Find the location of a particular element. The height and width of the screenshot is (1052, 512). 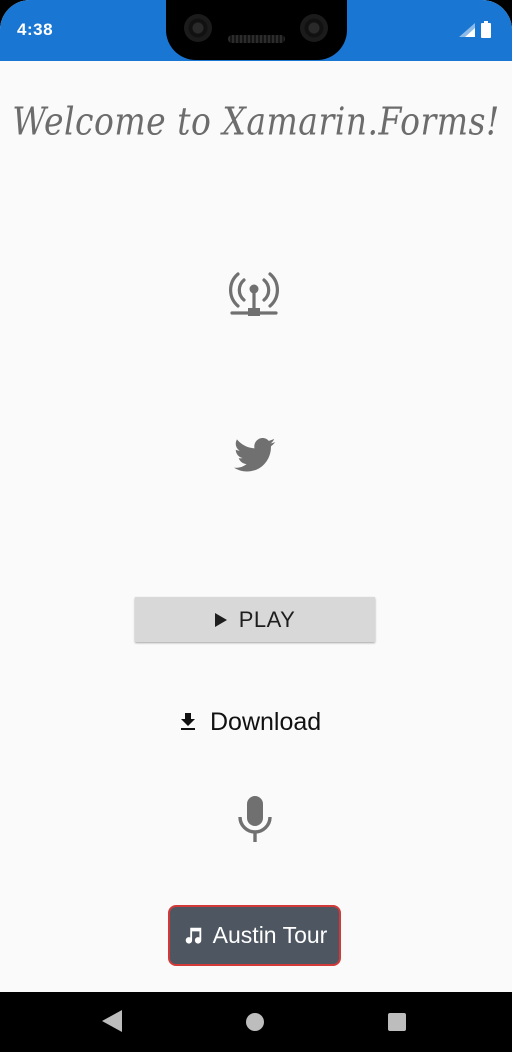

battery-icon is located at coordinates (486, 29).